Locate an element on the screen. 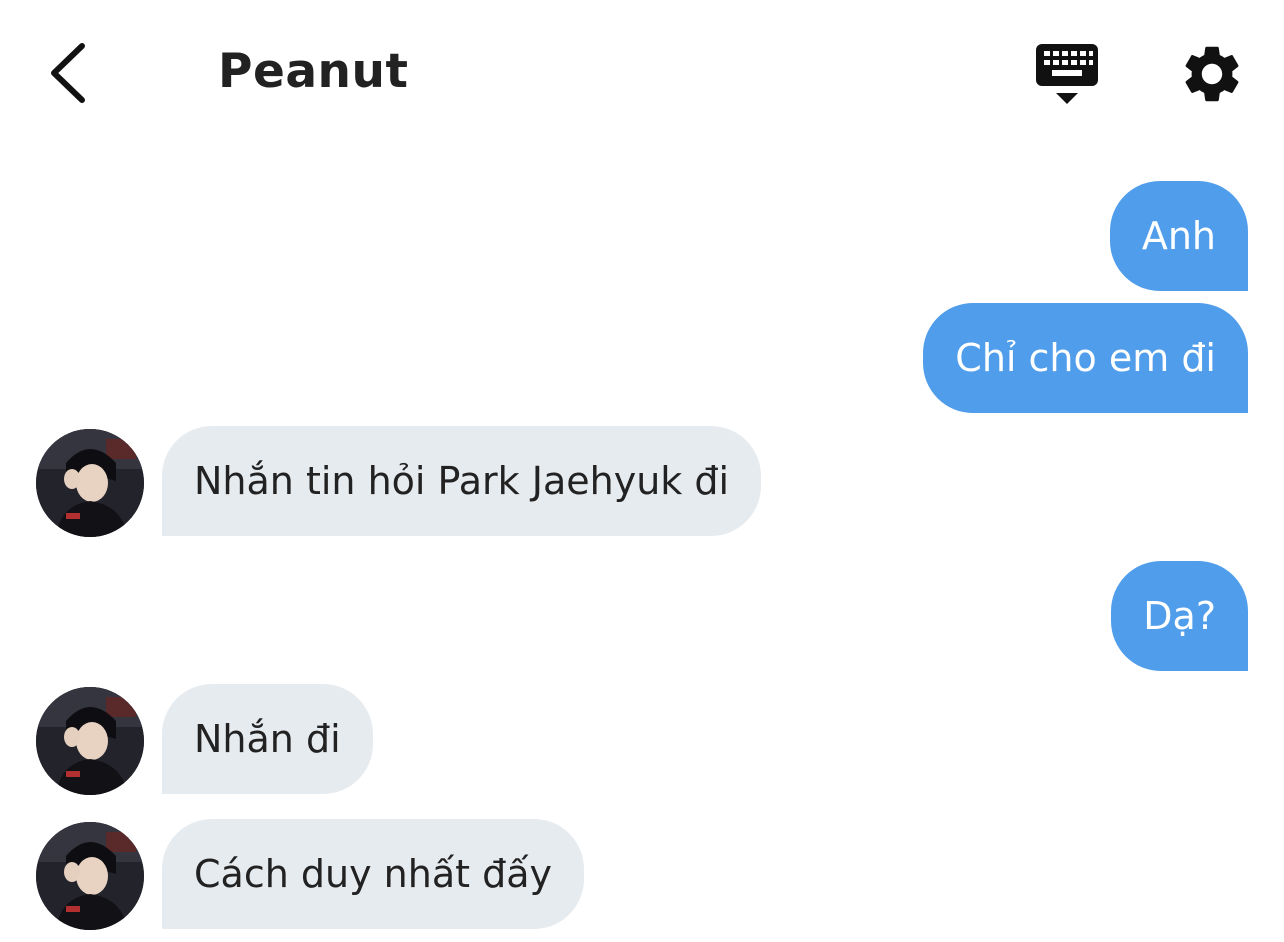 The width and height of the screenshot is (1284, 942). keyboard-hide-icon is located at coordinates (1067, 74).